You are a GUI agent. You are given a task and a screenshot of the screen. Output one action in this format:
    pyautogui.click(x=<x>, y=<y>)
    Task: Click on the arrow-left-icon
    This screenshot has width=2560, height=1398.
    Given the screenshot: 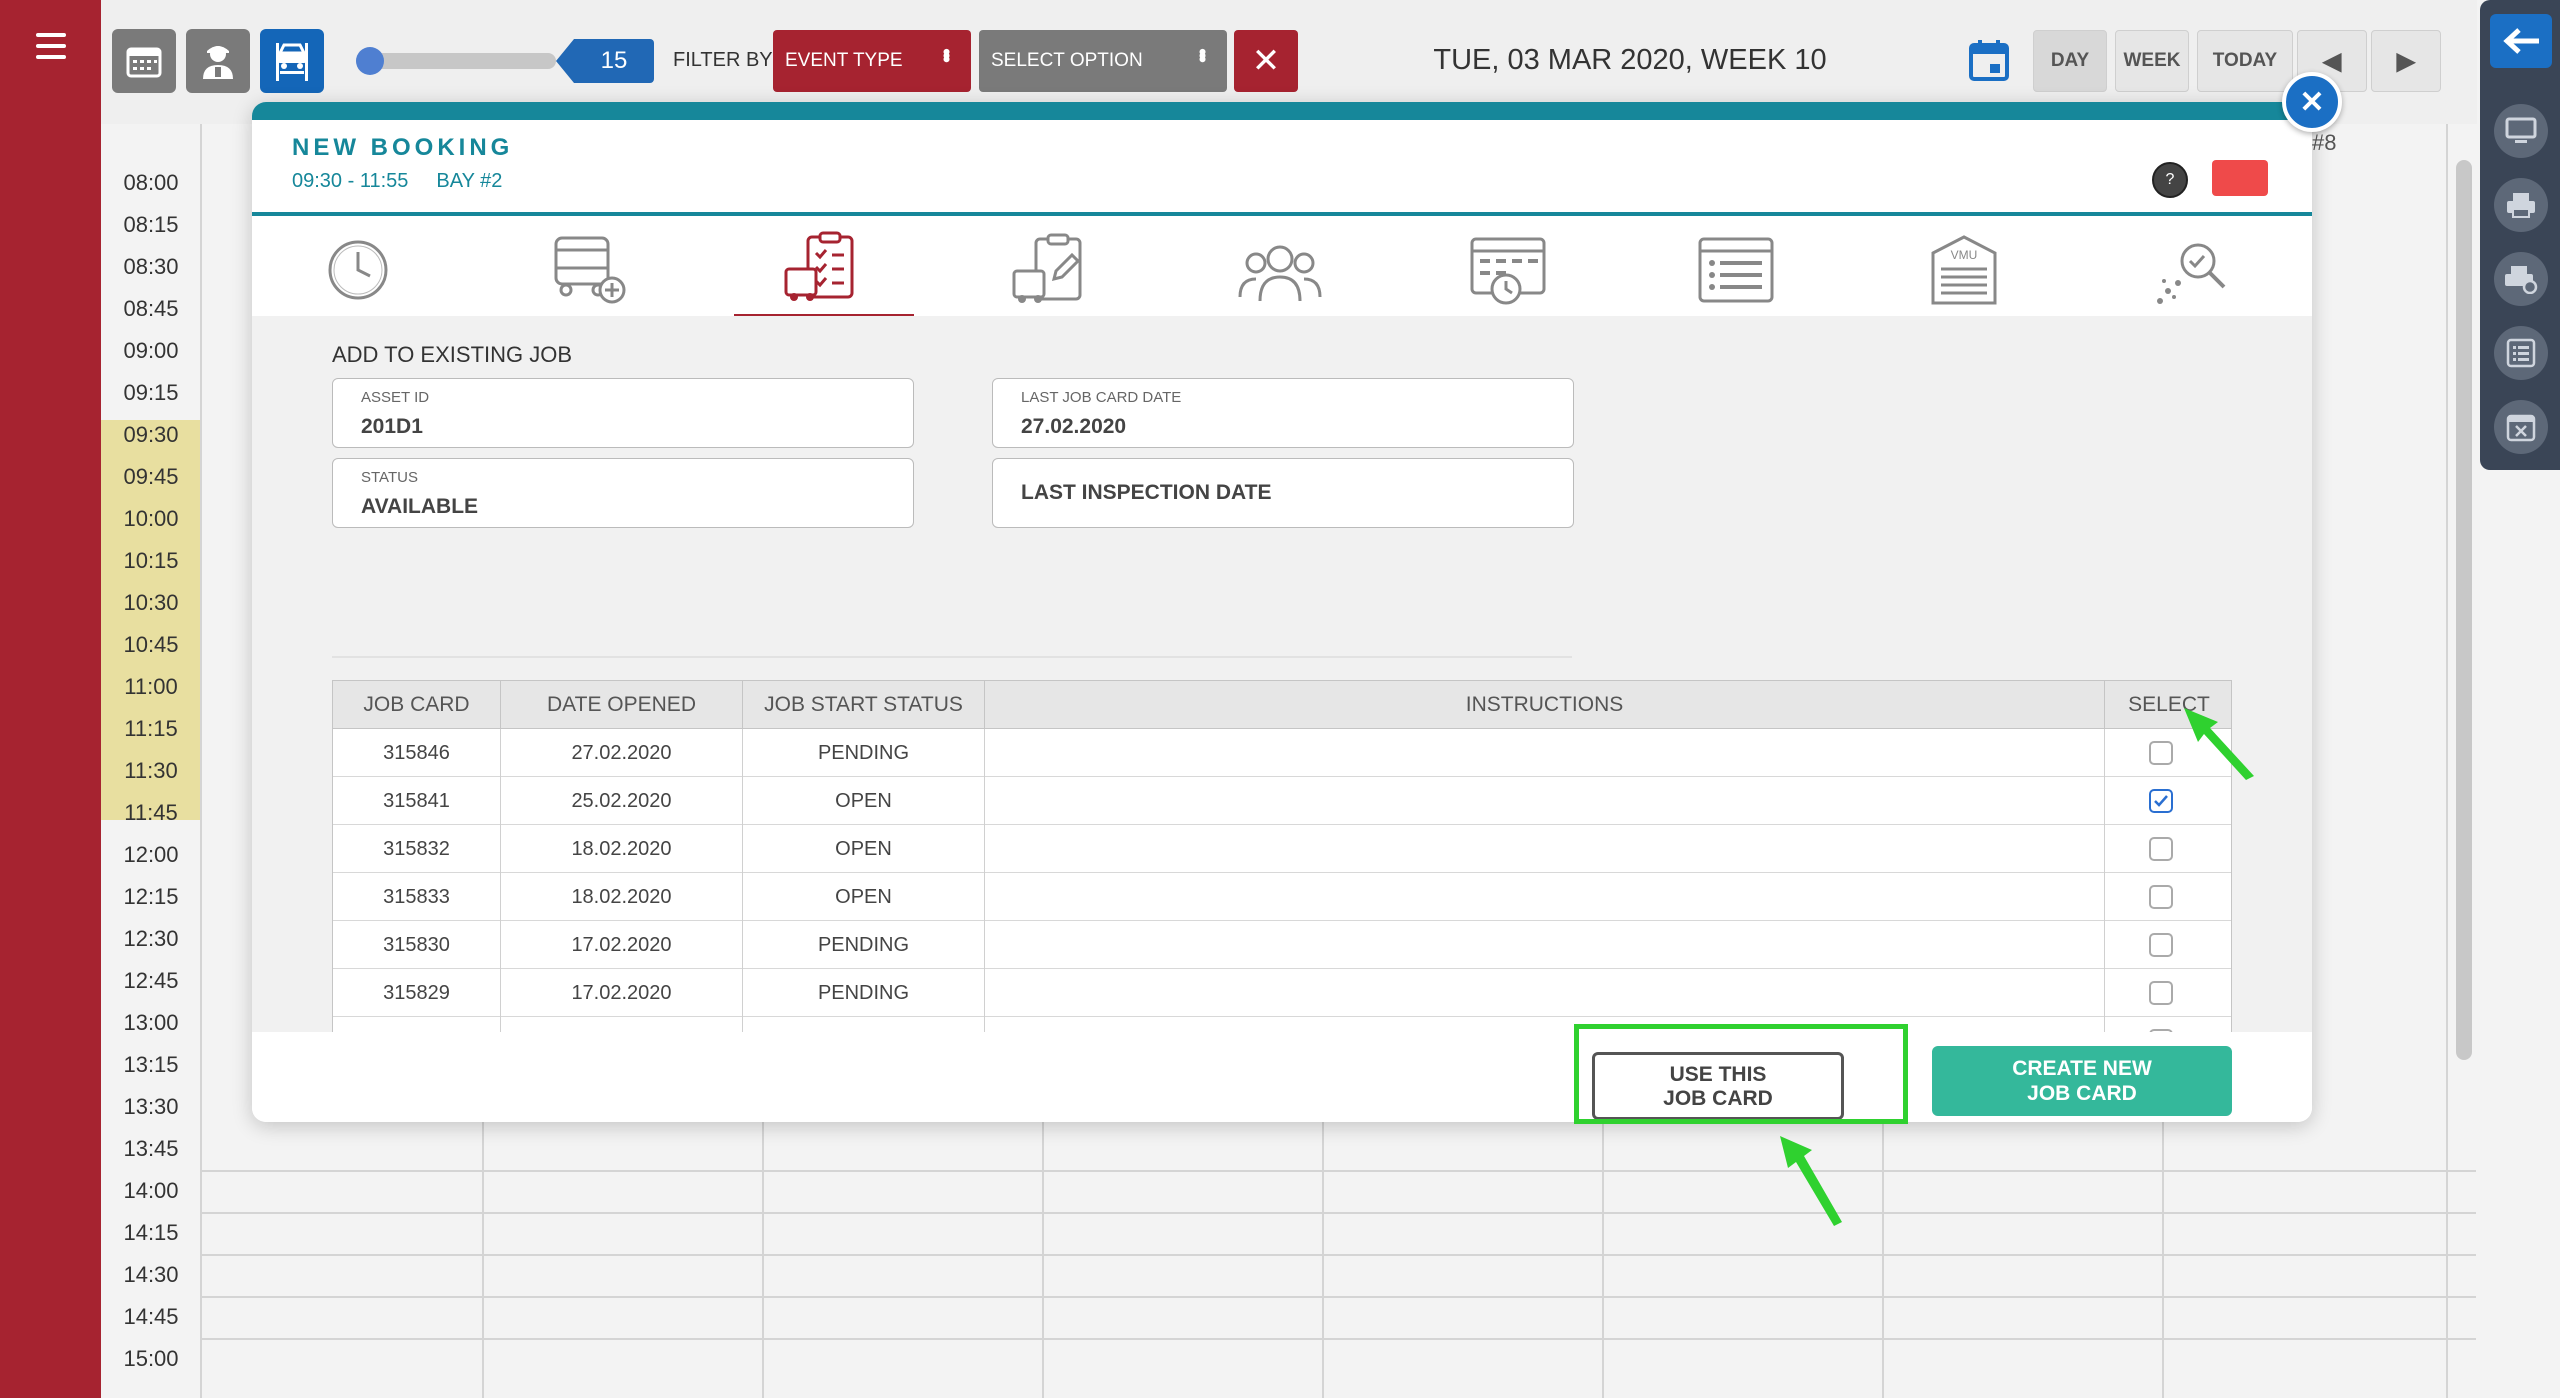 What is the action you would take?
    pyautogui.click(x=2521, y=41)
    